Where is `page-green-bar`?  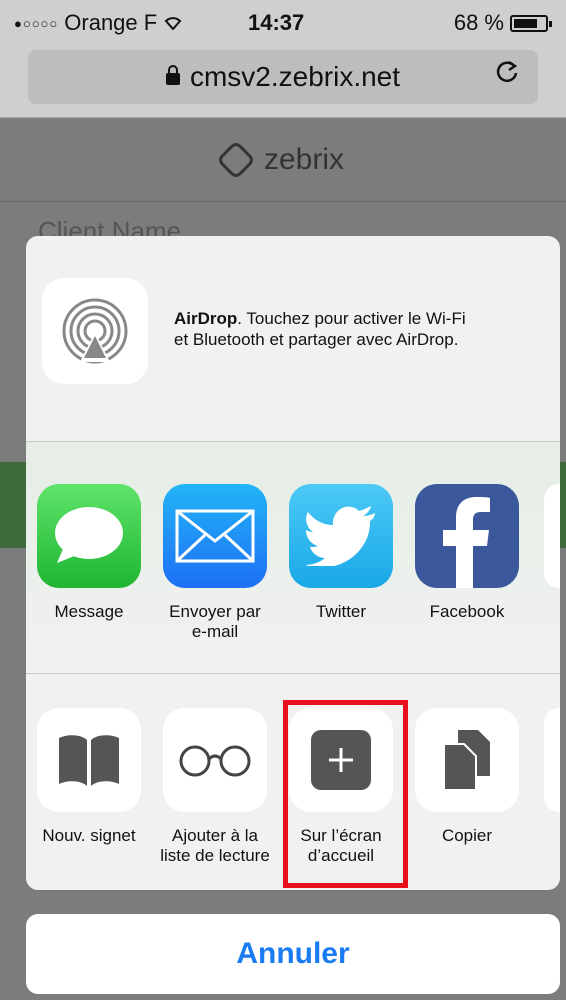
page-green-bar is located at coordinates (14, 505).